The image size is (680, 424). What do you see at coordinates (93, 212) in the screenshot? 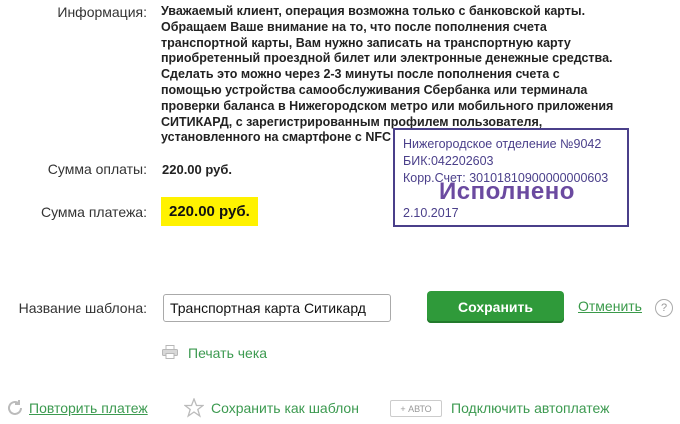
I see `total-amount-label: Сумма платежа:` at bounding box center [93, 212].